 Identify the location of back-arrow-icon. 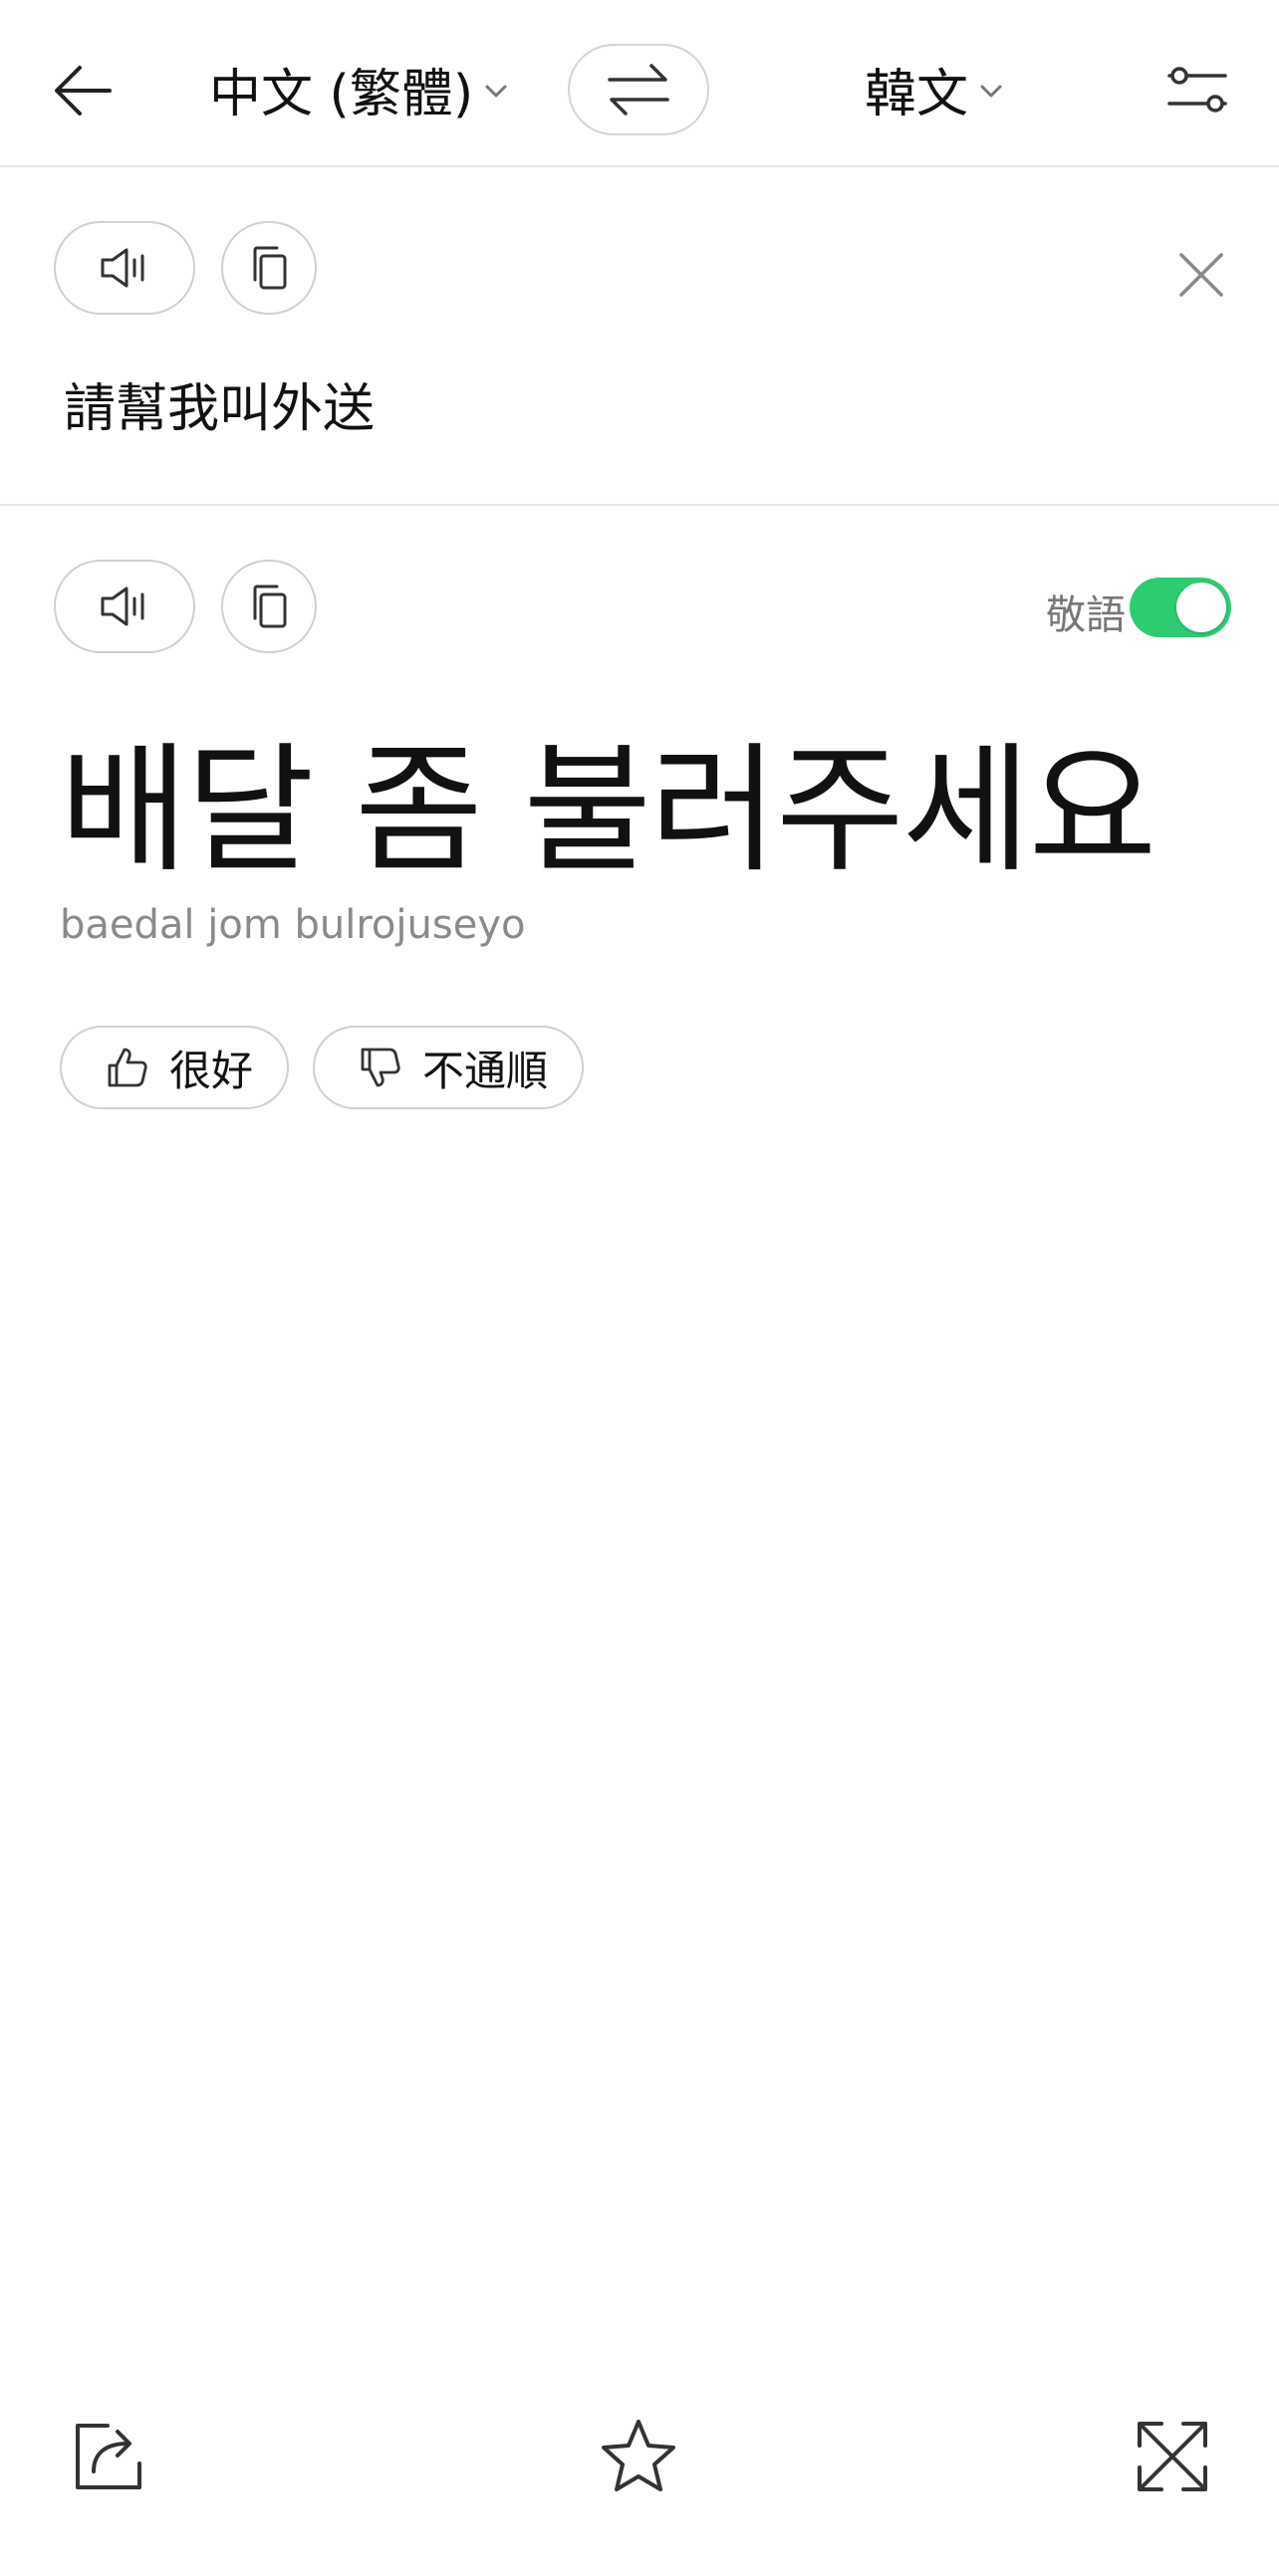
(83, 90).